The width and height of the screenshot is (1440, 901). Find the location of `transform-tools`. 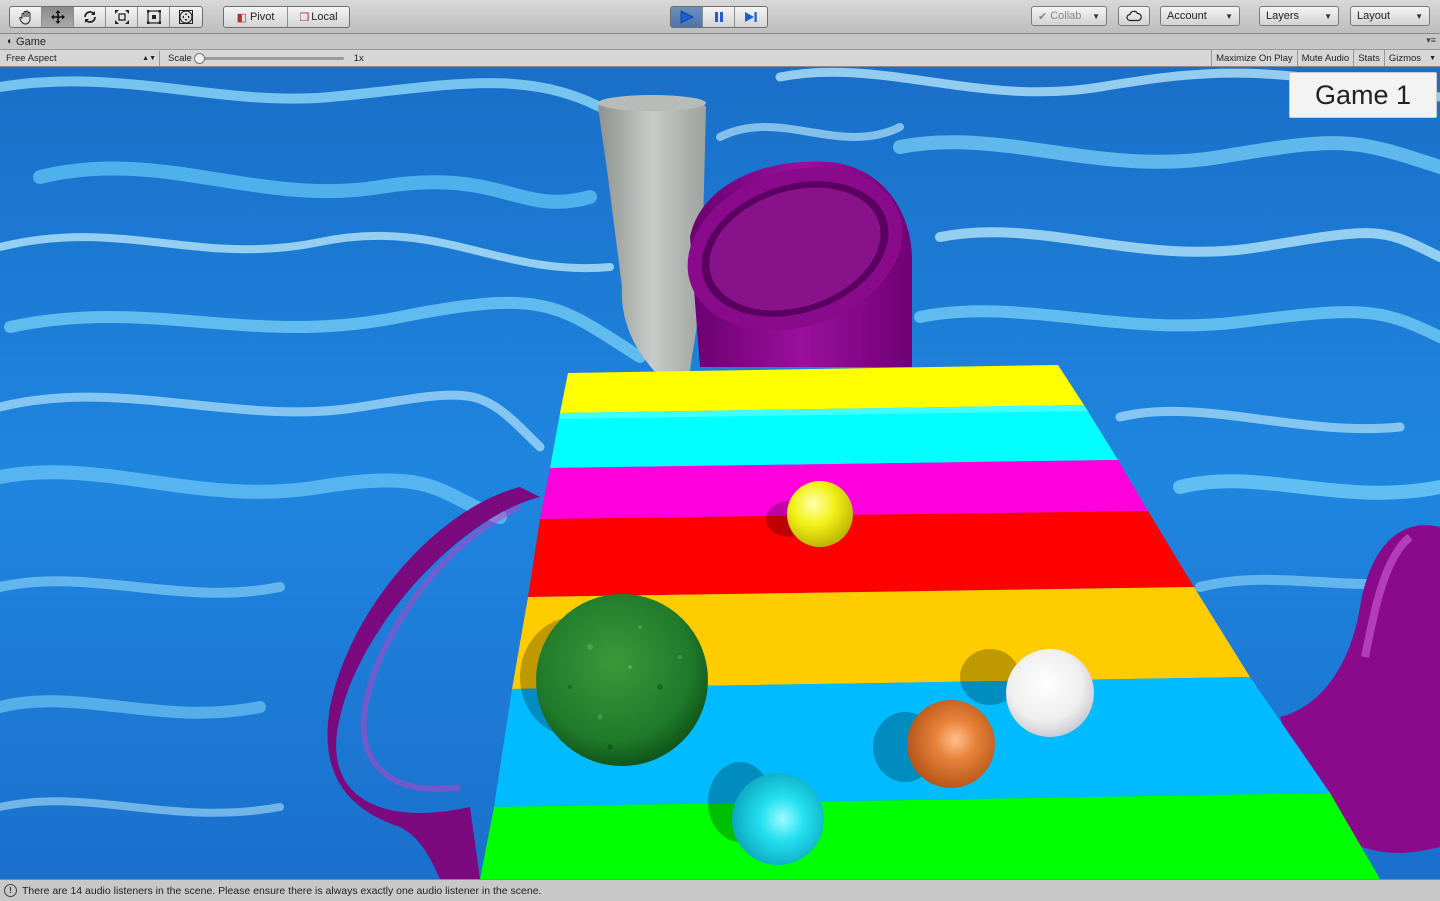

transform-tools is located at coordinates (106, 17).